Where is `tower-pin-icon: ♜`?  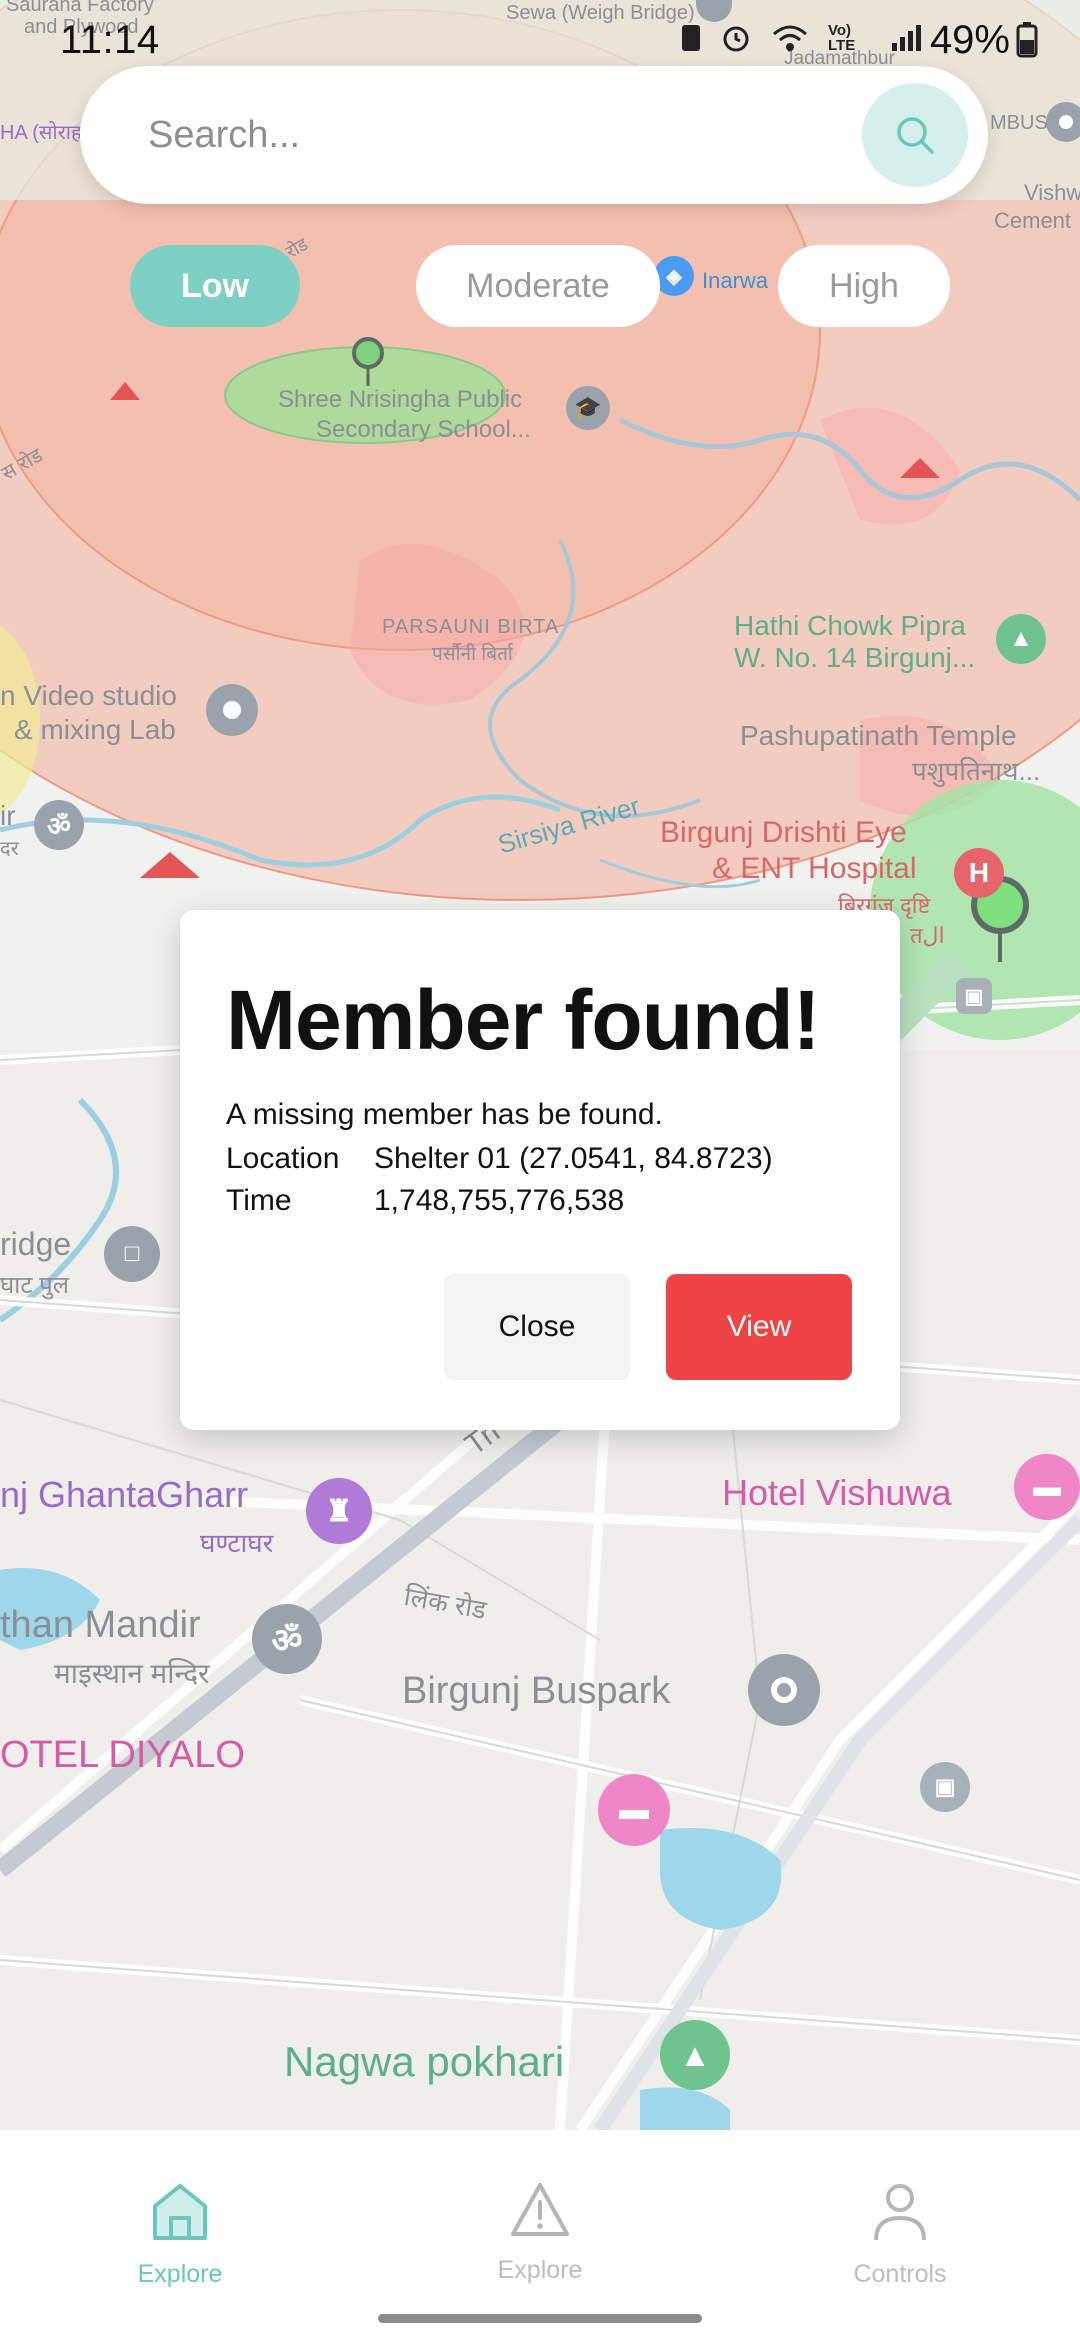 tower-pin-icon: ♜ is located at coordinates (339, 1511).